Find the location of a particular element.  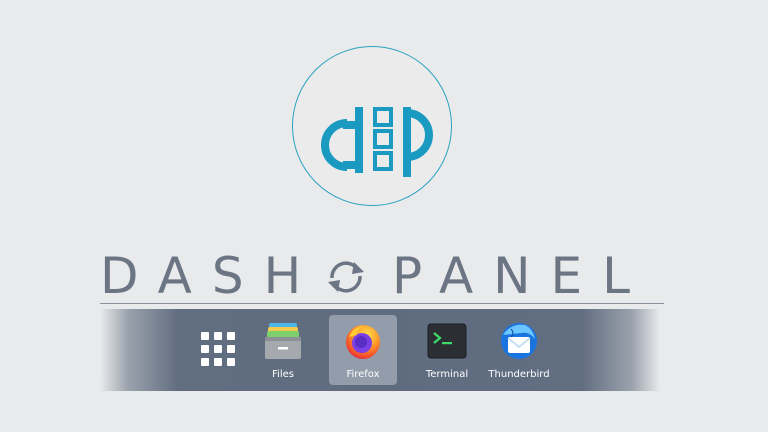

dock-panel: Files Firefox Terminal Thunderbird is located at coordinates (380, 350).